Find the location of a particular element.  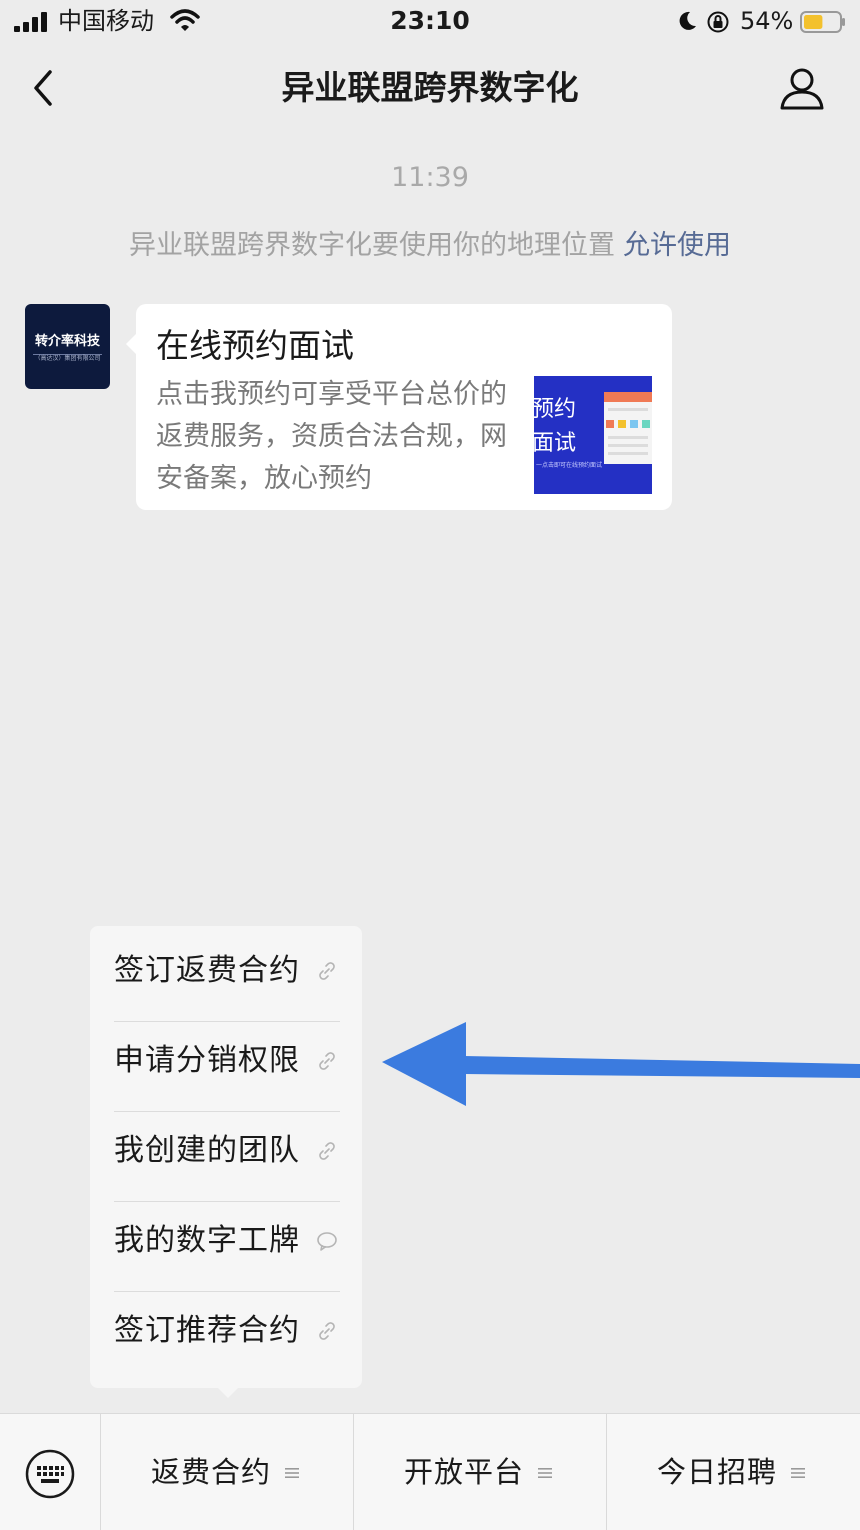

battery-percent: 54% is located at coordinates (767, 21).